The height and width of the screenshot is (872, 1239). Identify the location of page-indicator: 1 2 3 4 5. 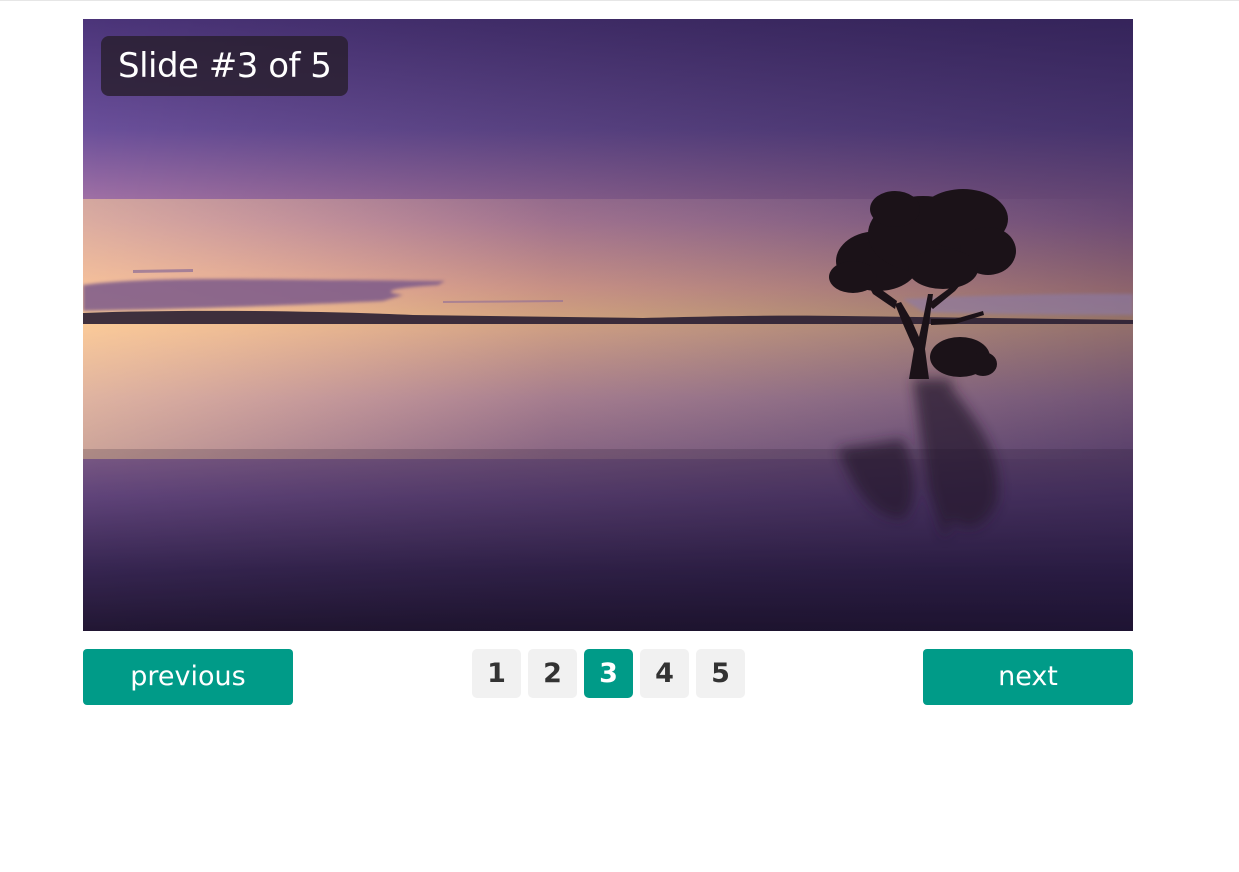
(608, 673).